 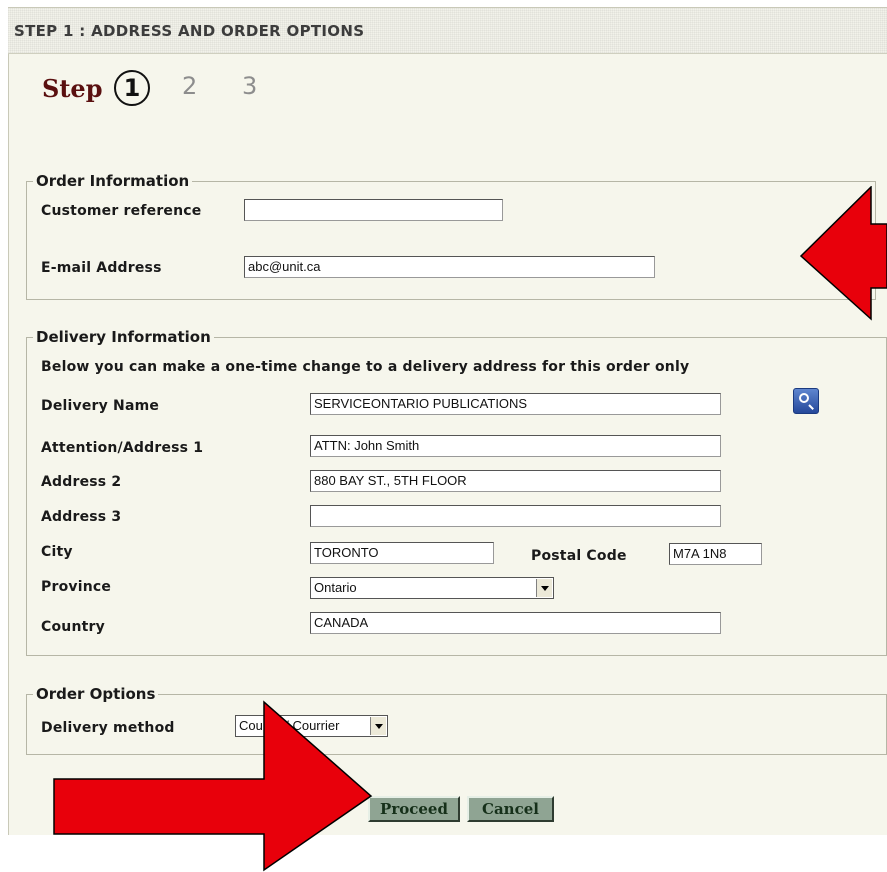 I want to click on city-input: TORONTO, so click(x=402, y=553).